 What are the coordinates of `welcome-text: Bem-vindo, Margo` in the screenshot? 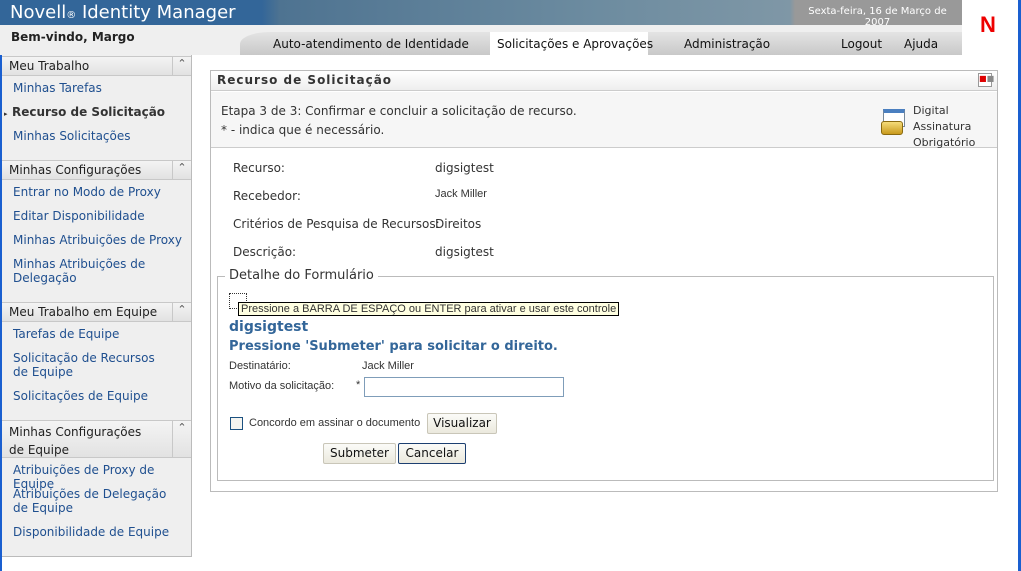 It's located at (73, 37).